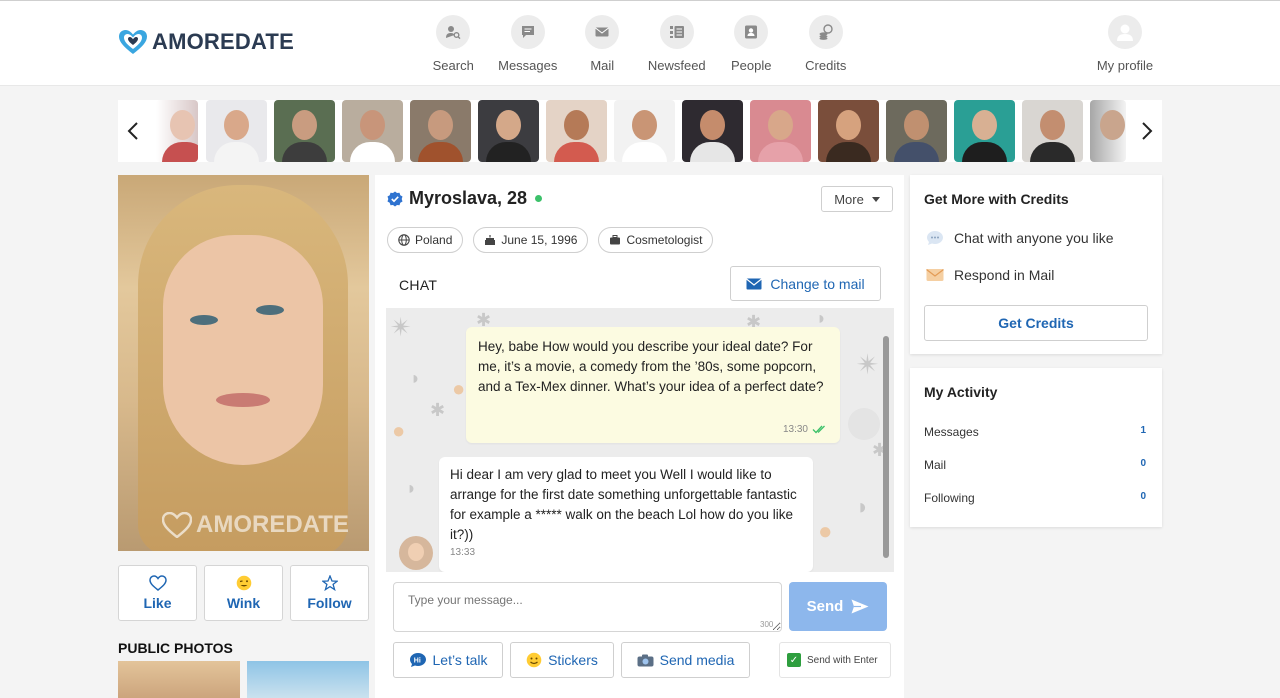 Image resolution: width=1280 pixels, height=698 pixels. I want to click on birthday-chip: June 15, 1996, so click(531, 240).